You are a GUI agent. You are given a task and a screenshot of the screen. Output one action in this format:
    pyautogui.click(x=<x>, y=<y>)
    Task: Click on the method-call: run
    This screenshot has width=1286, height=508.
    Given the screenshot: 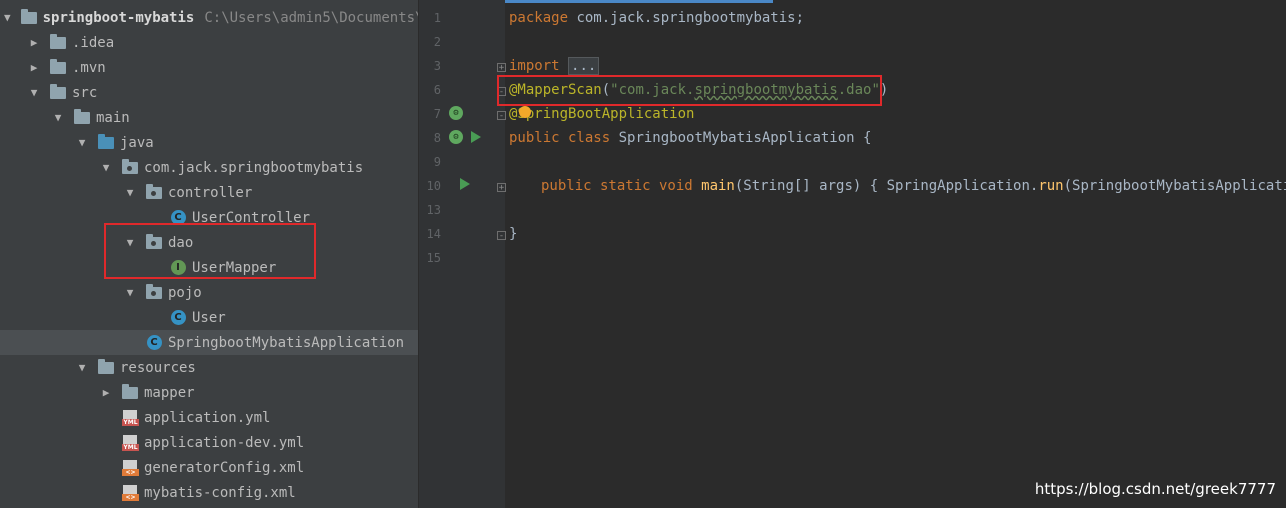 What is the action you would take?
    pyautogui.click(x=1051, y=186)
    